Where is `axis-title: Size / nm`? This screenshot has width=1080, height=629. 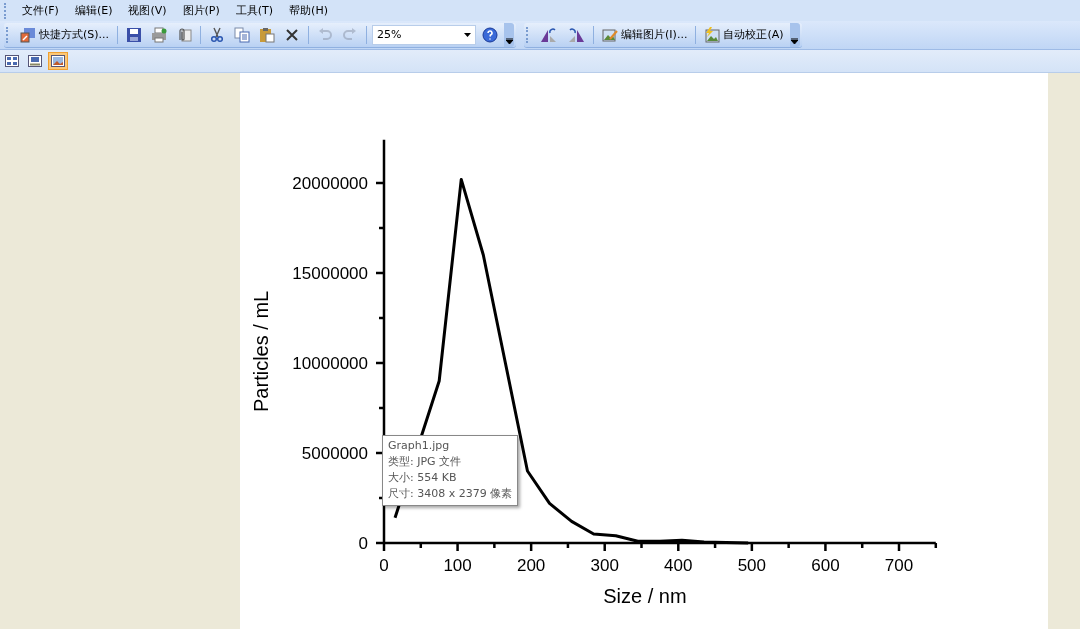 axis-title: Size / nm is located at coordinates (645, 596).